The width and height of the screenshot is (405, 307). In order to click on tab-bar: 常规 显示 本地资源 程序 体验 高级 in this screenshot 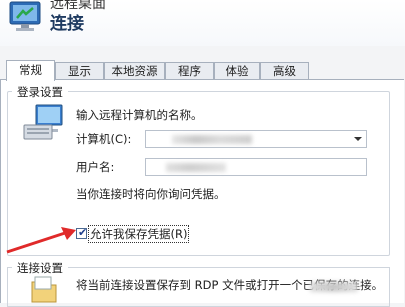, I will do `click(202, 70)`.